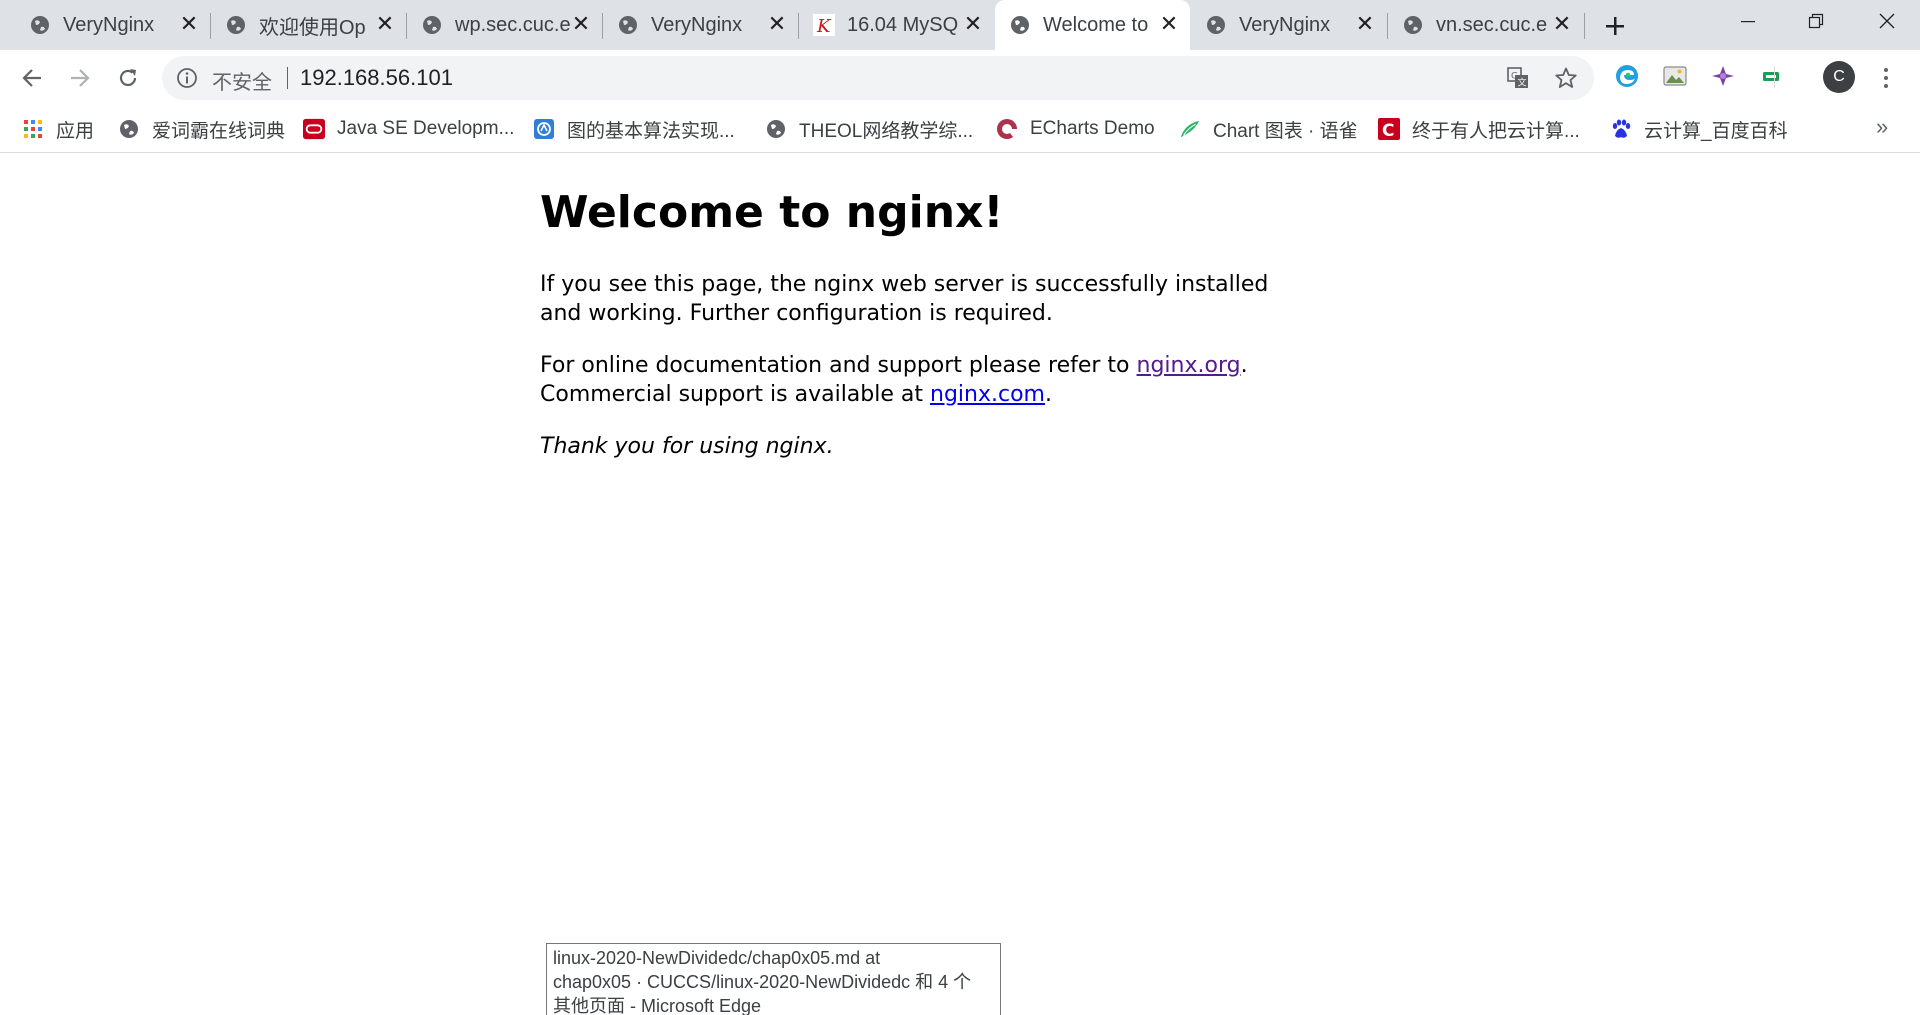 The image size is (1920, 1015). I want to click on edge-extension-icon, so click(1627, 76).